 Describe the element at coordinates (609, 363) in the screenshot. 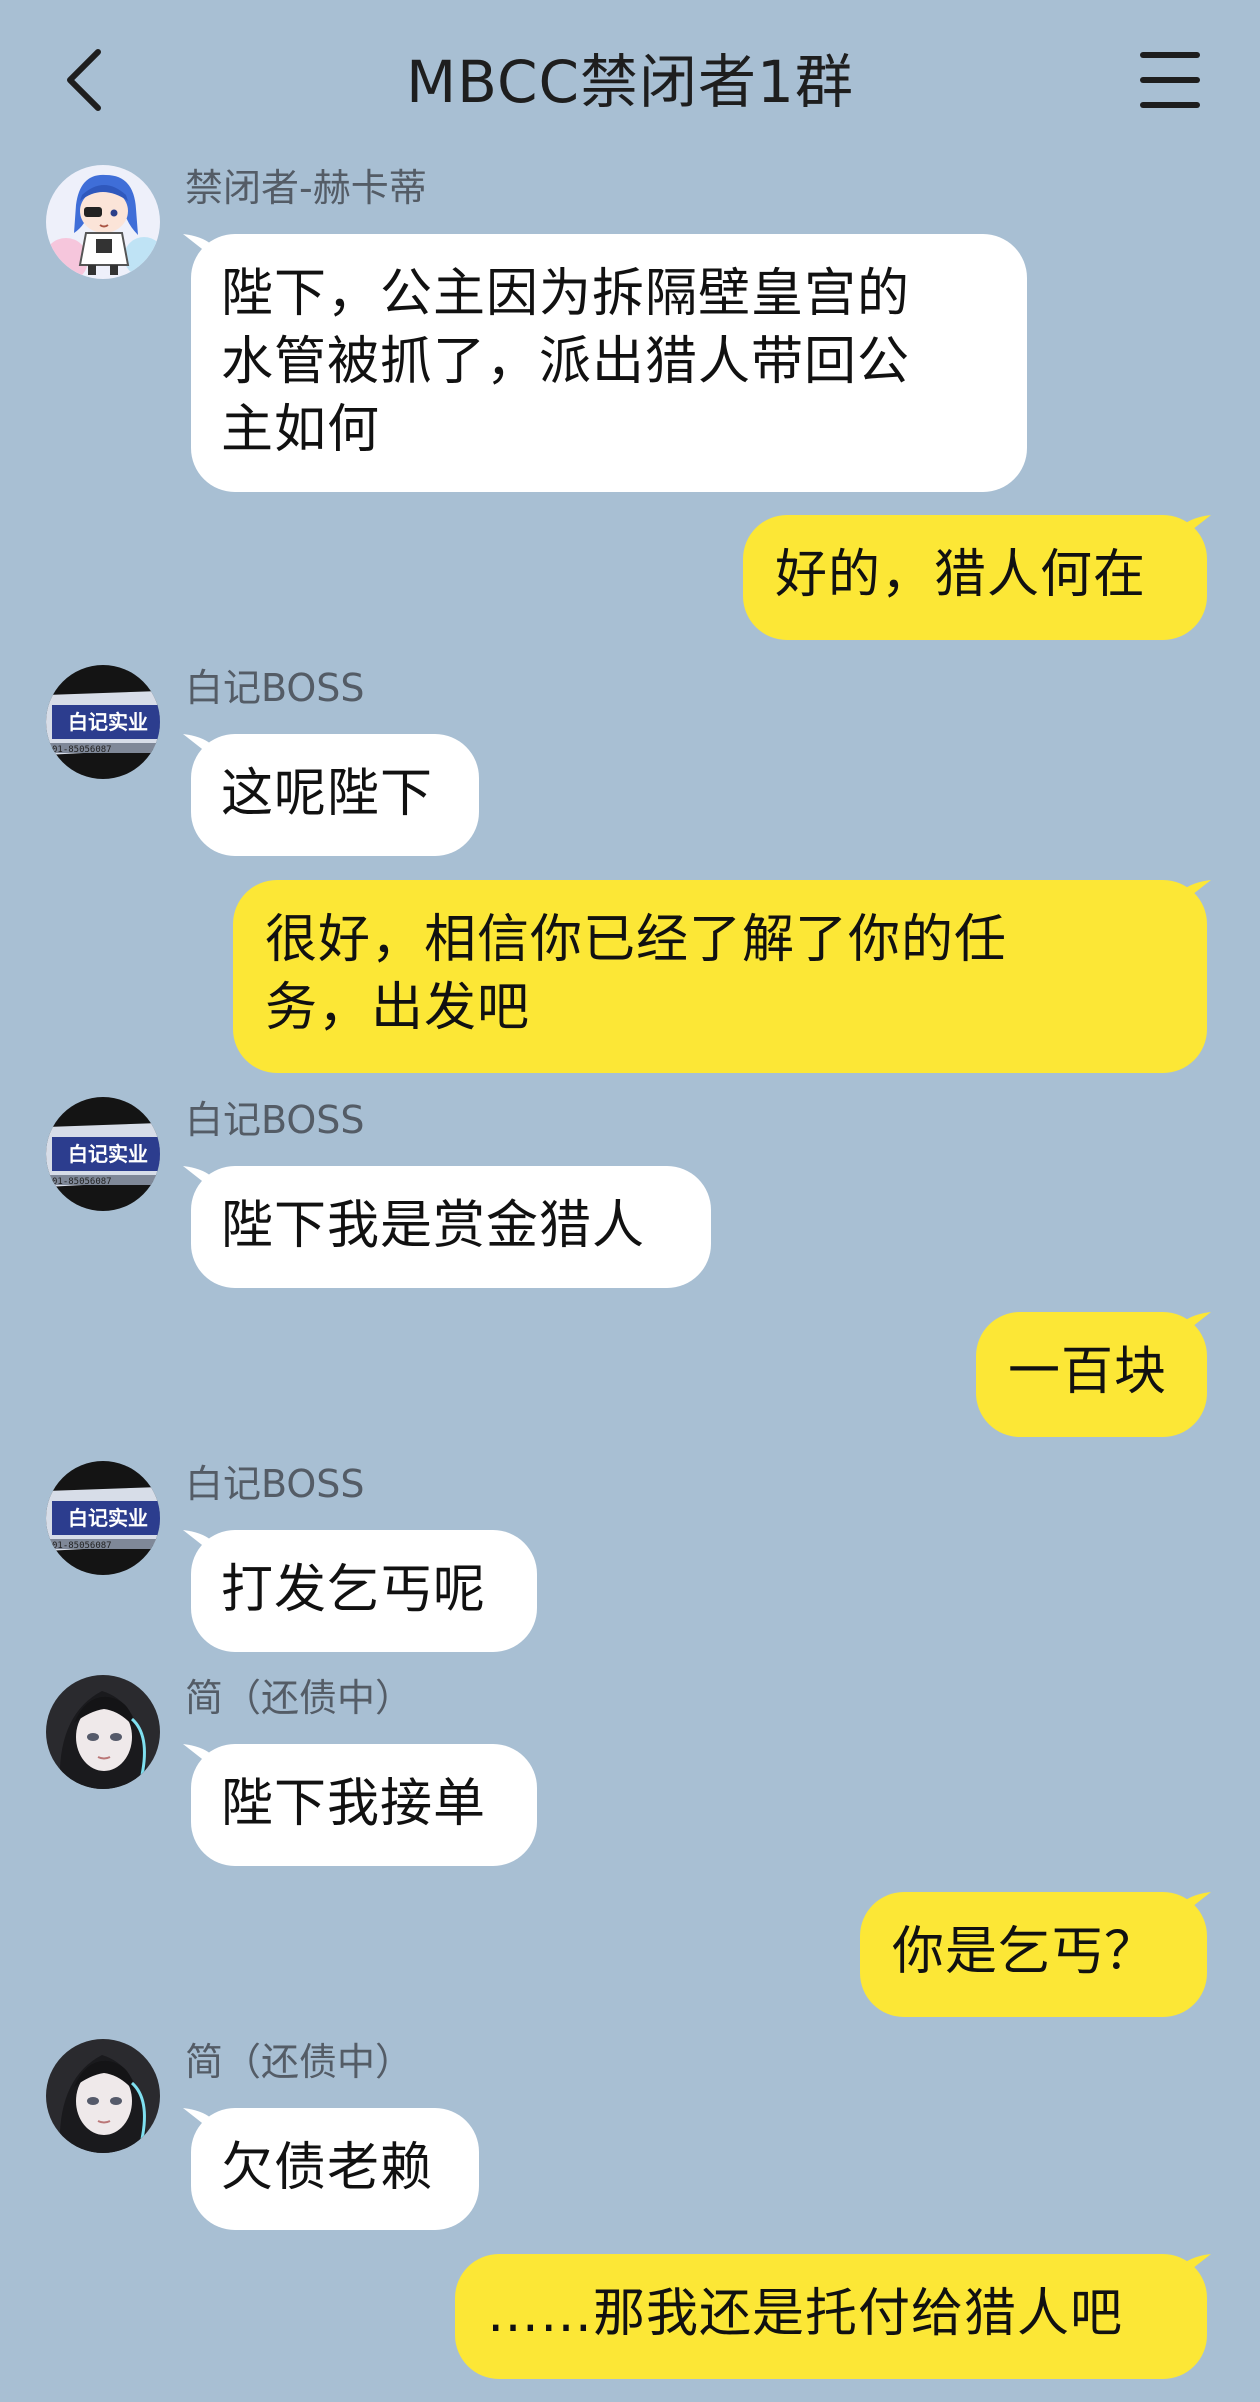

I see `message-bubble: 陛下，公主因为拆隔壁皇宫的 水管被抓了，派出猎人带回公 主如何` at that location.